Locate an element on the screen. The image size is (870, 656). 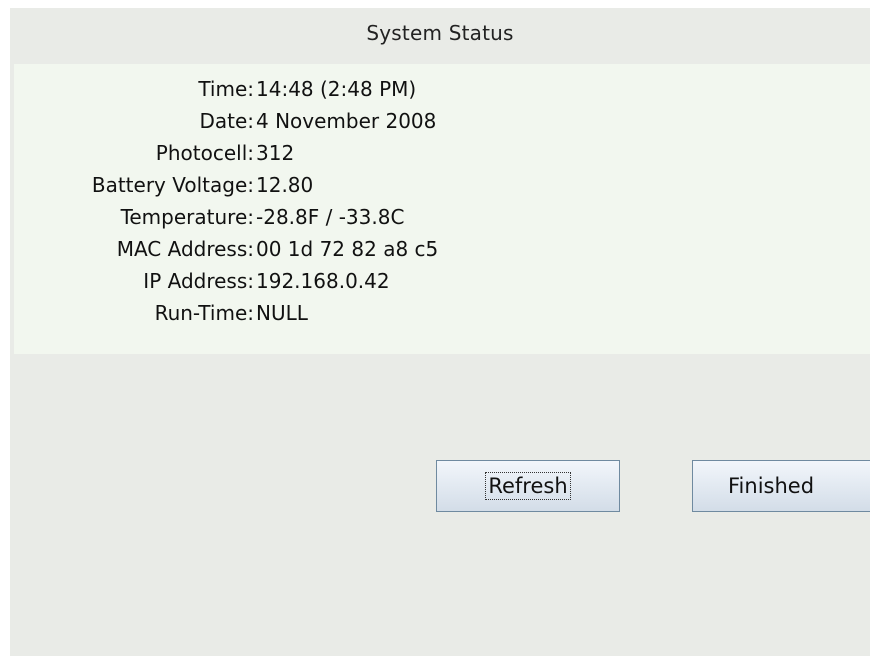
finished-button-label: Finished is located at coordinates (771, 486).